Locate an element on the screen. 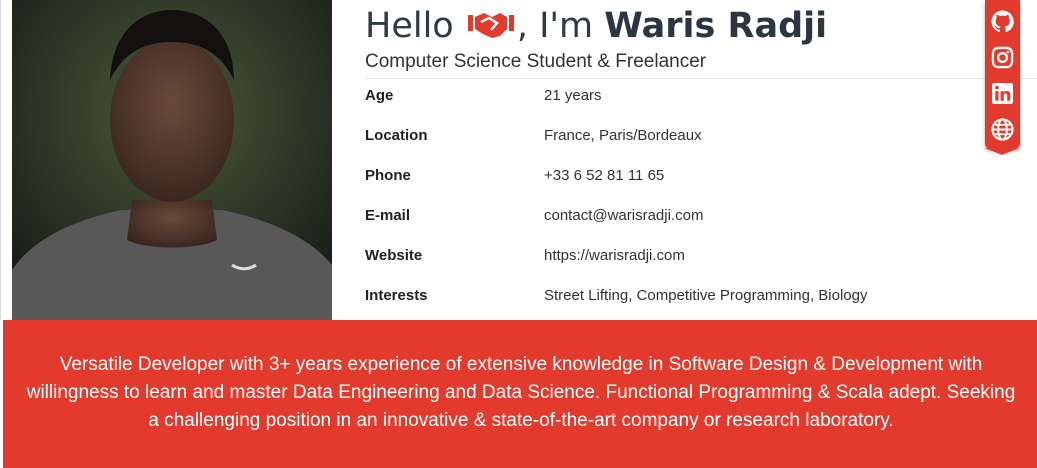 The height and width of the screenshot is (468, 1037). info-label: Website is located at coordinates (394, 255).